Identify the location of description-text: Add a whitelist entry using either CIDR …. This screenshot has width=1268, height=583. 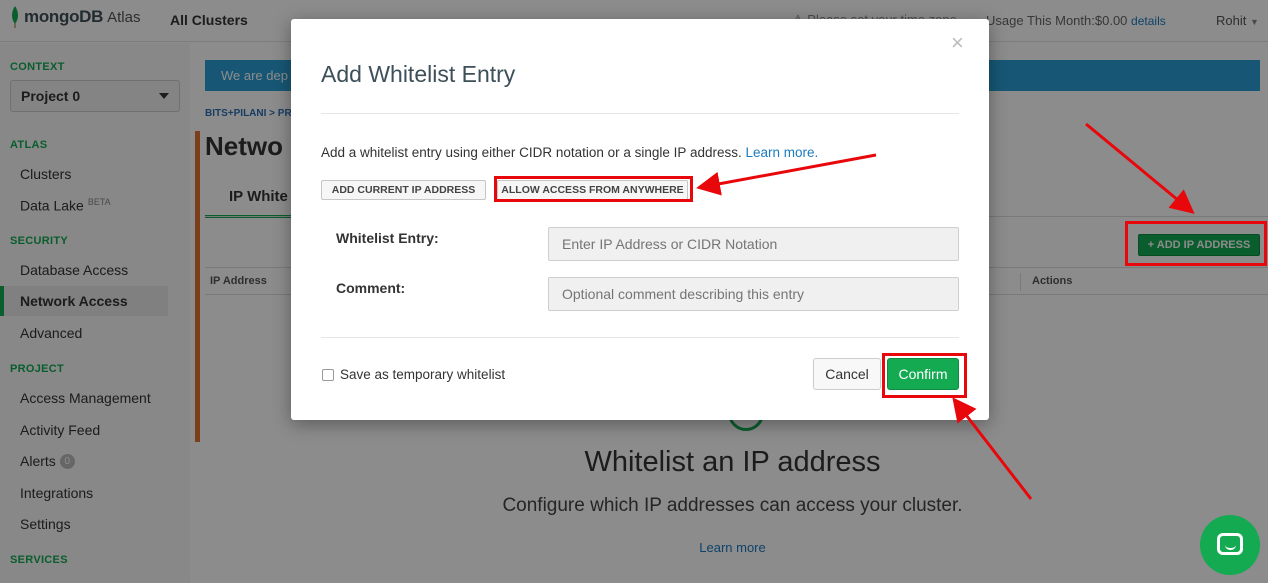
(531, 152).